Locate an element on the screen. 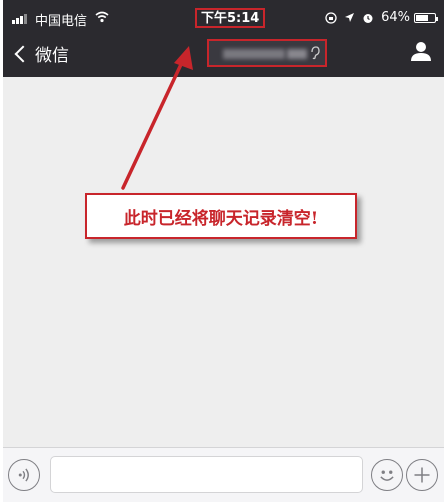  input-bar is located at coordinates (223, 474).